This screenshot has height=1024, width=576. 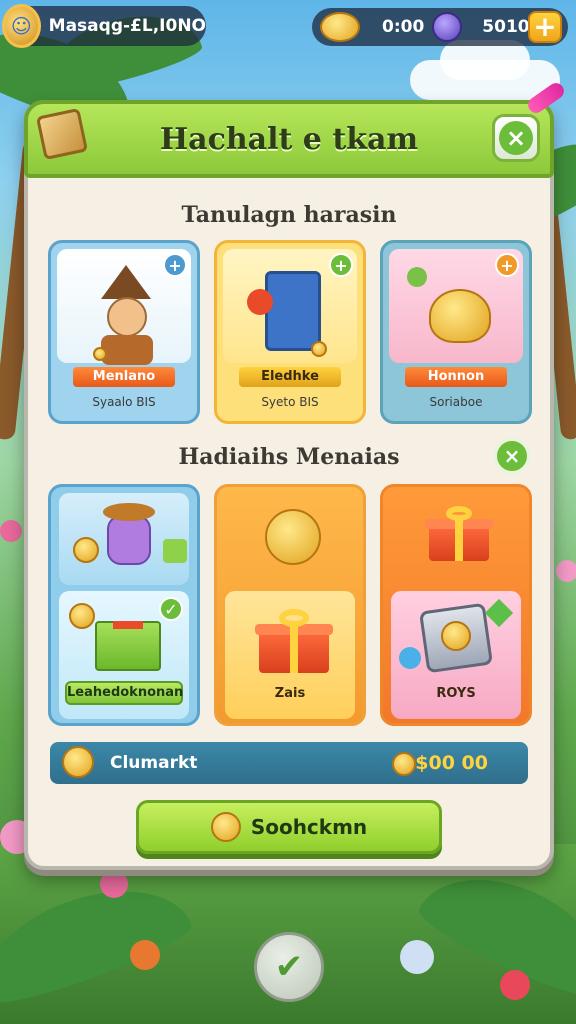 What do you see at coordinates (460, 316) in the screenshot?
I see `teapot-icon` at bounding box center [460, 316].